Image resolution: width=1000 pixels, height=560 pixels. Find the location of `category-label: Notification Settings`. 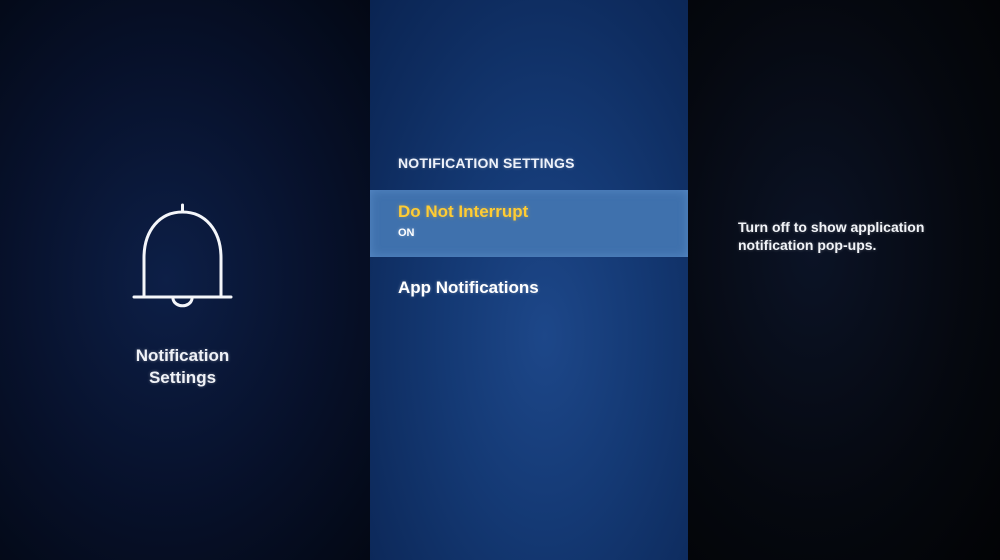

category-label: Notification Settings is located at coordinates (182, 366).